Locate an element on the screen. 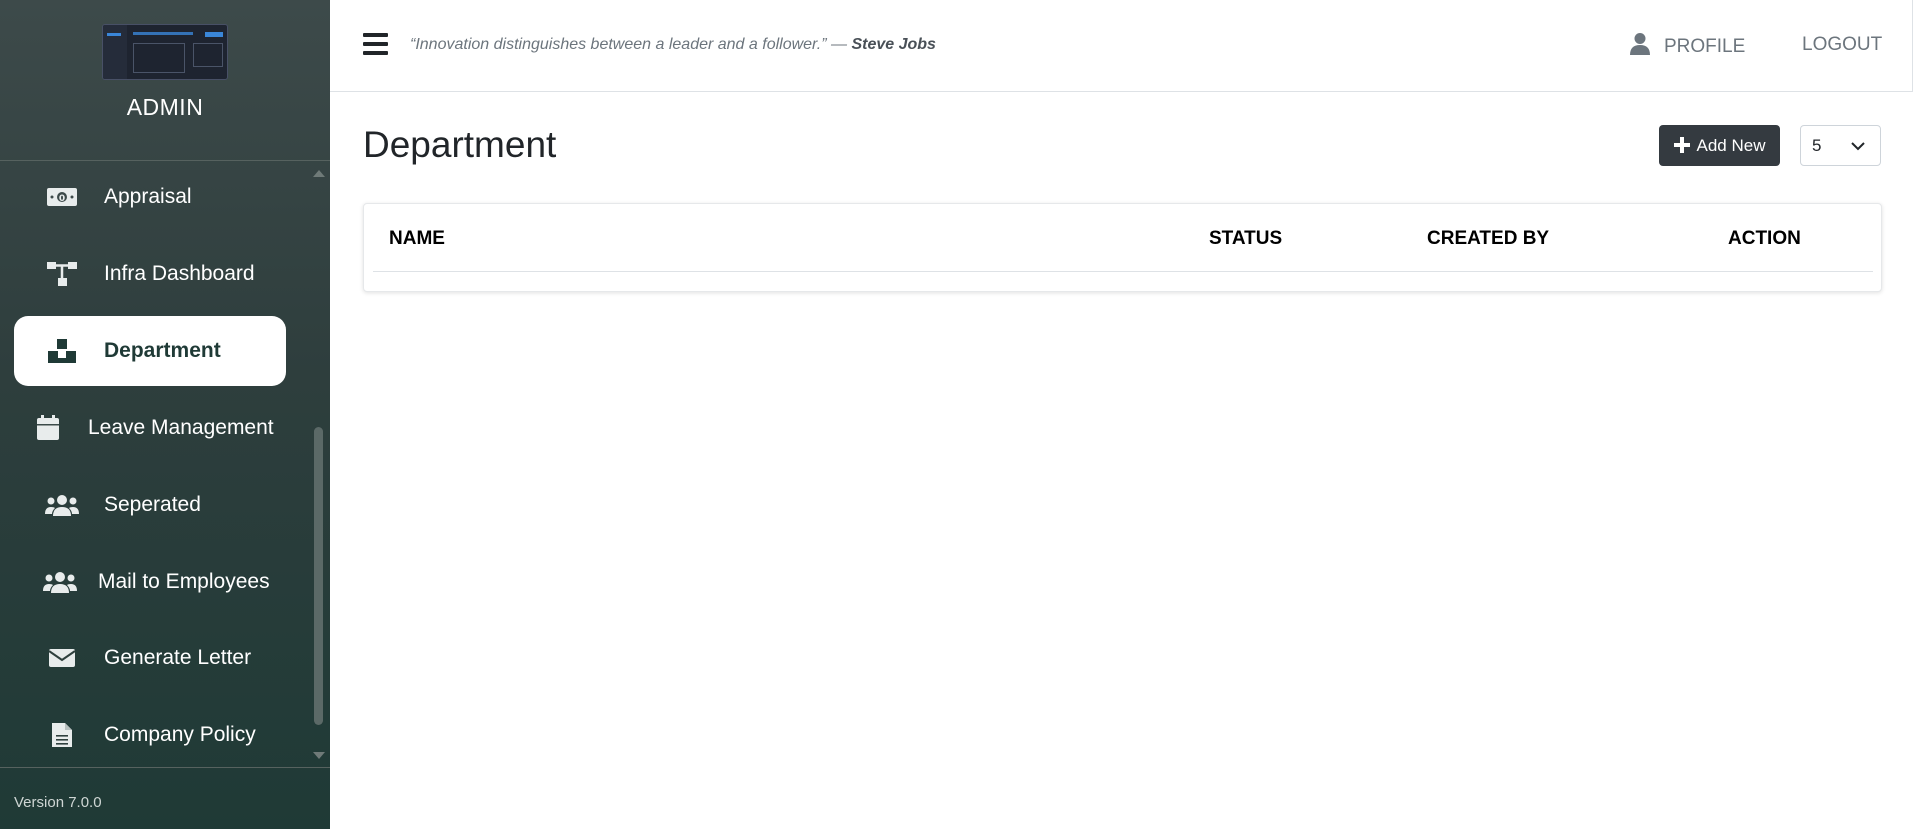 Image resolution: width=1913 pixels, height=829 pixels. profile-label: PROFILE is located at coordinates (1705, 46).